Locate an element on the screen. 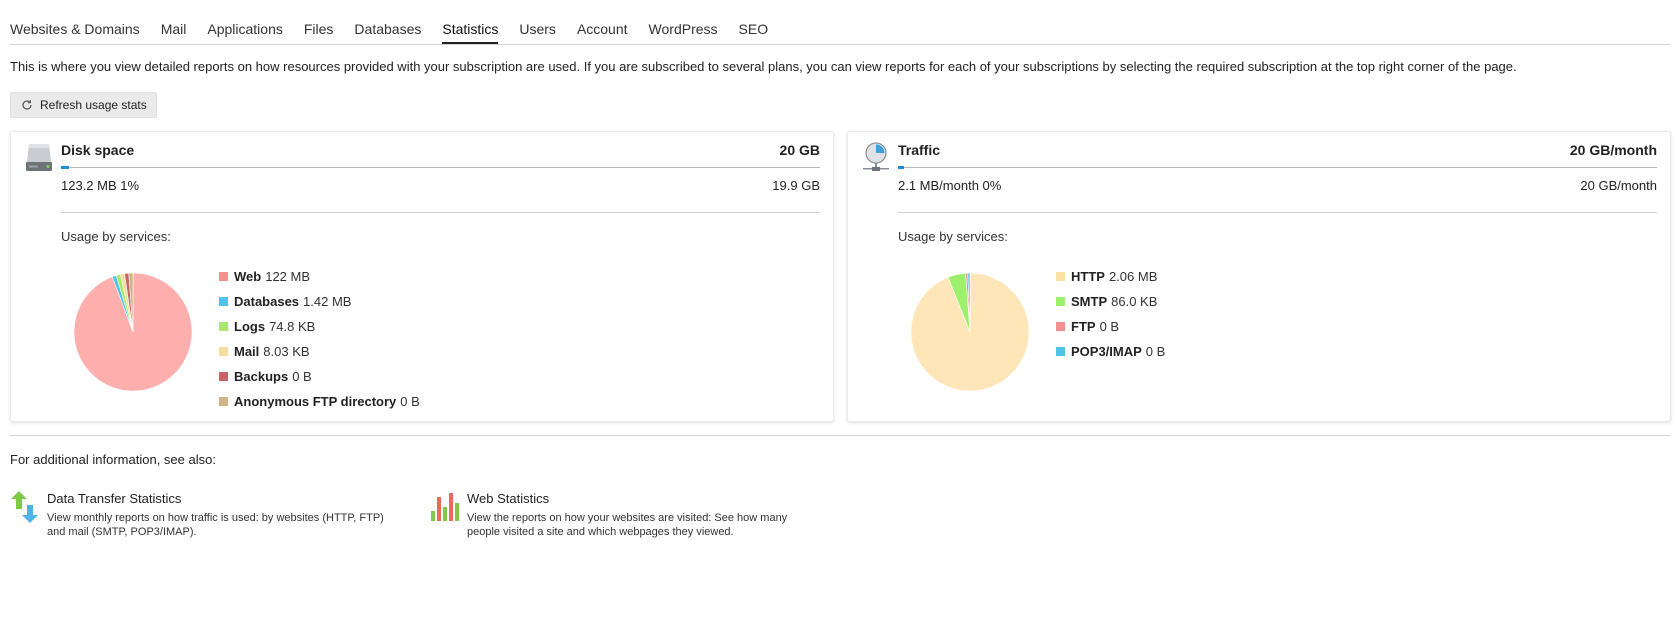 The width and height of the screenshot is (1675, 635). legend-pop3-imap: POP3/IMAP 0 B is located at coordinates (1110, 351).